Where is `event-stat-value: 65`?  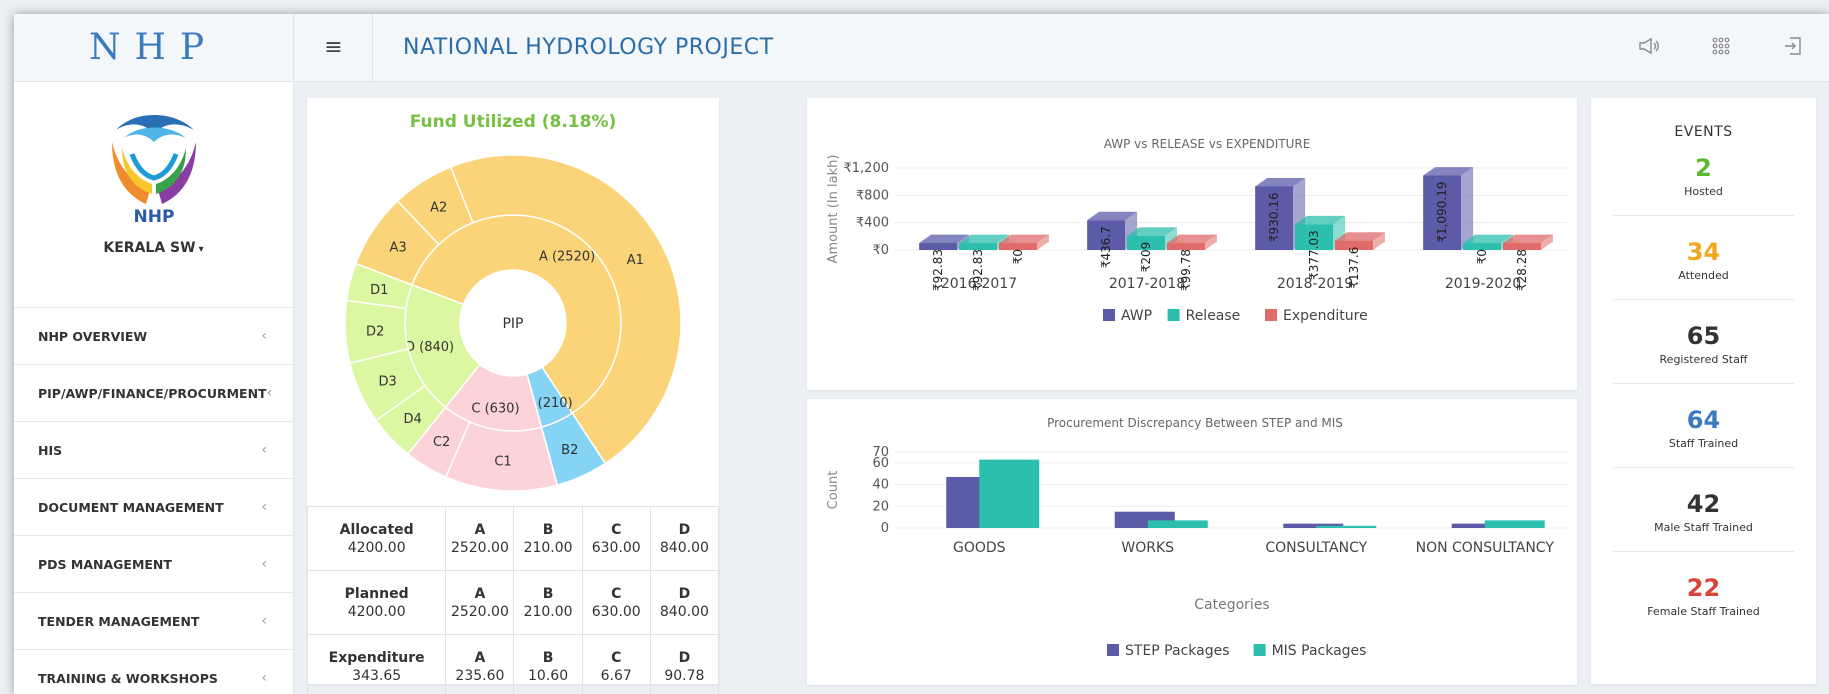
event-stat-value: 65 is located at coordinates (1703, 336).